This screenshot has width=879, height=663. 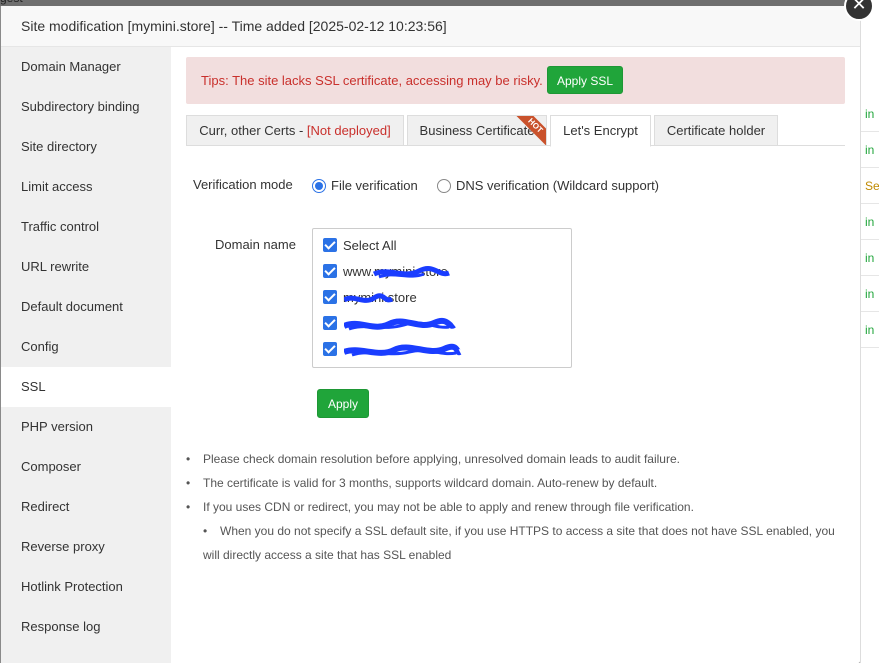 I want to click on background-table-strip: in in Se in in in in, so click(x=869, y=331).